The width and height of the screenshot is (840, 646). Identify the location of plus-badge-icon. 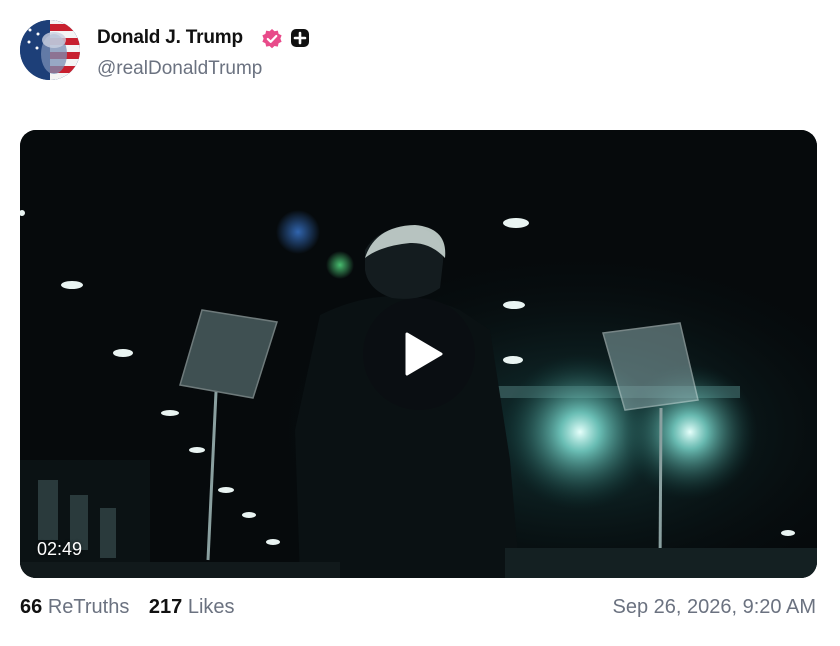
(300, 38).